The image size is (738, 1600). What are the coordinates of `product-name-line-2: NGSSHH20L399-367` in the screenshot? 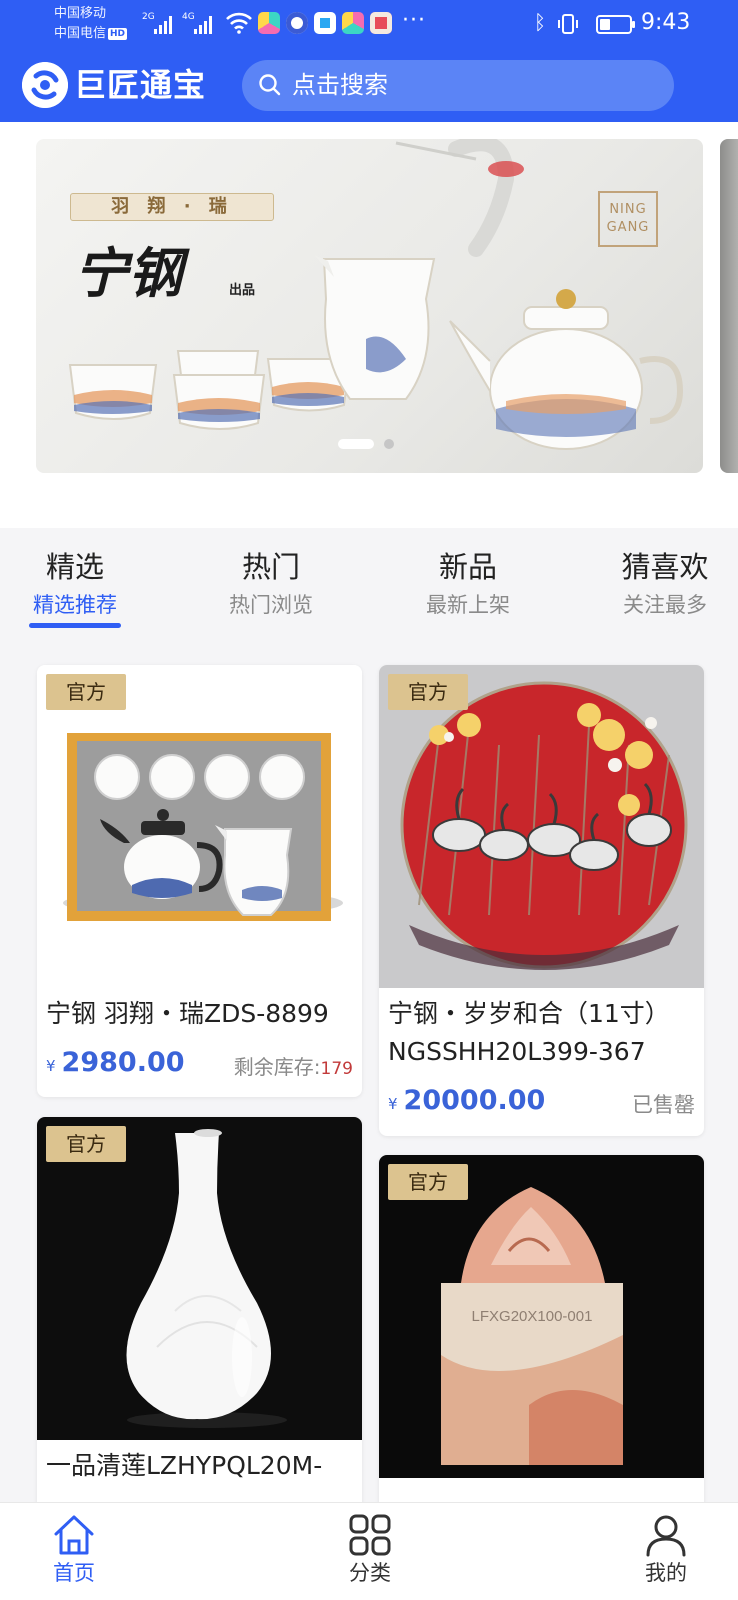 It's located at (517, 1051).